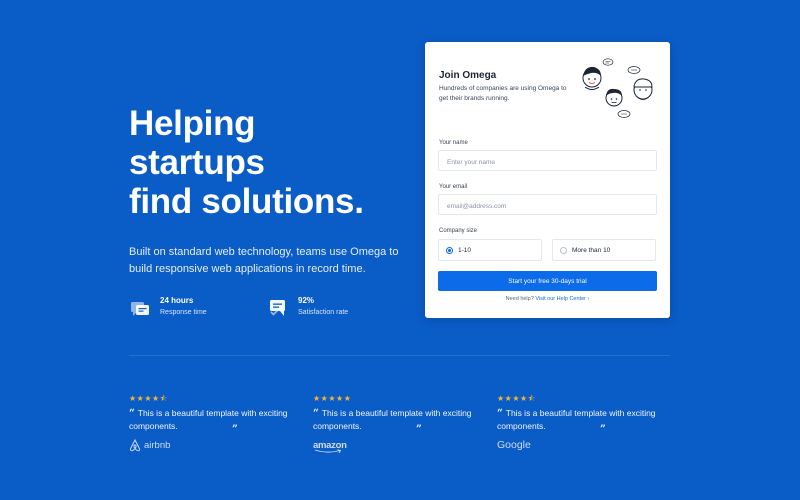 This screenshot has height=500, width=800. I want to click on stat-label: Response time, so click(183, 312).